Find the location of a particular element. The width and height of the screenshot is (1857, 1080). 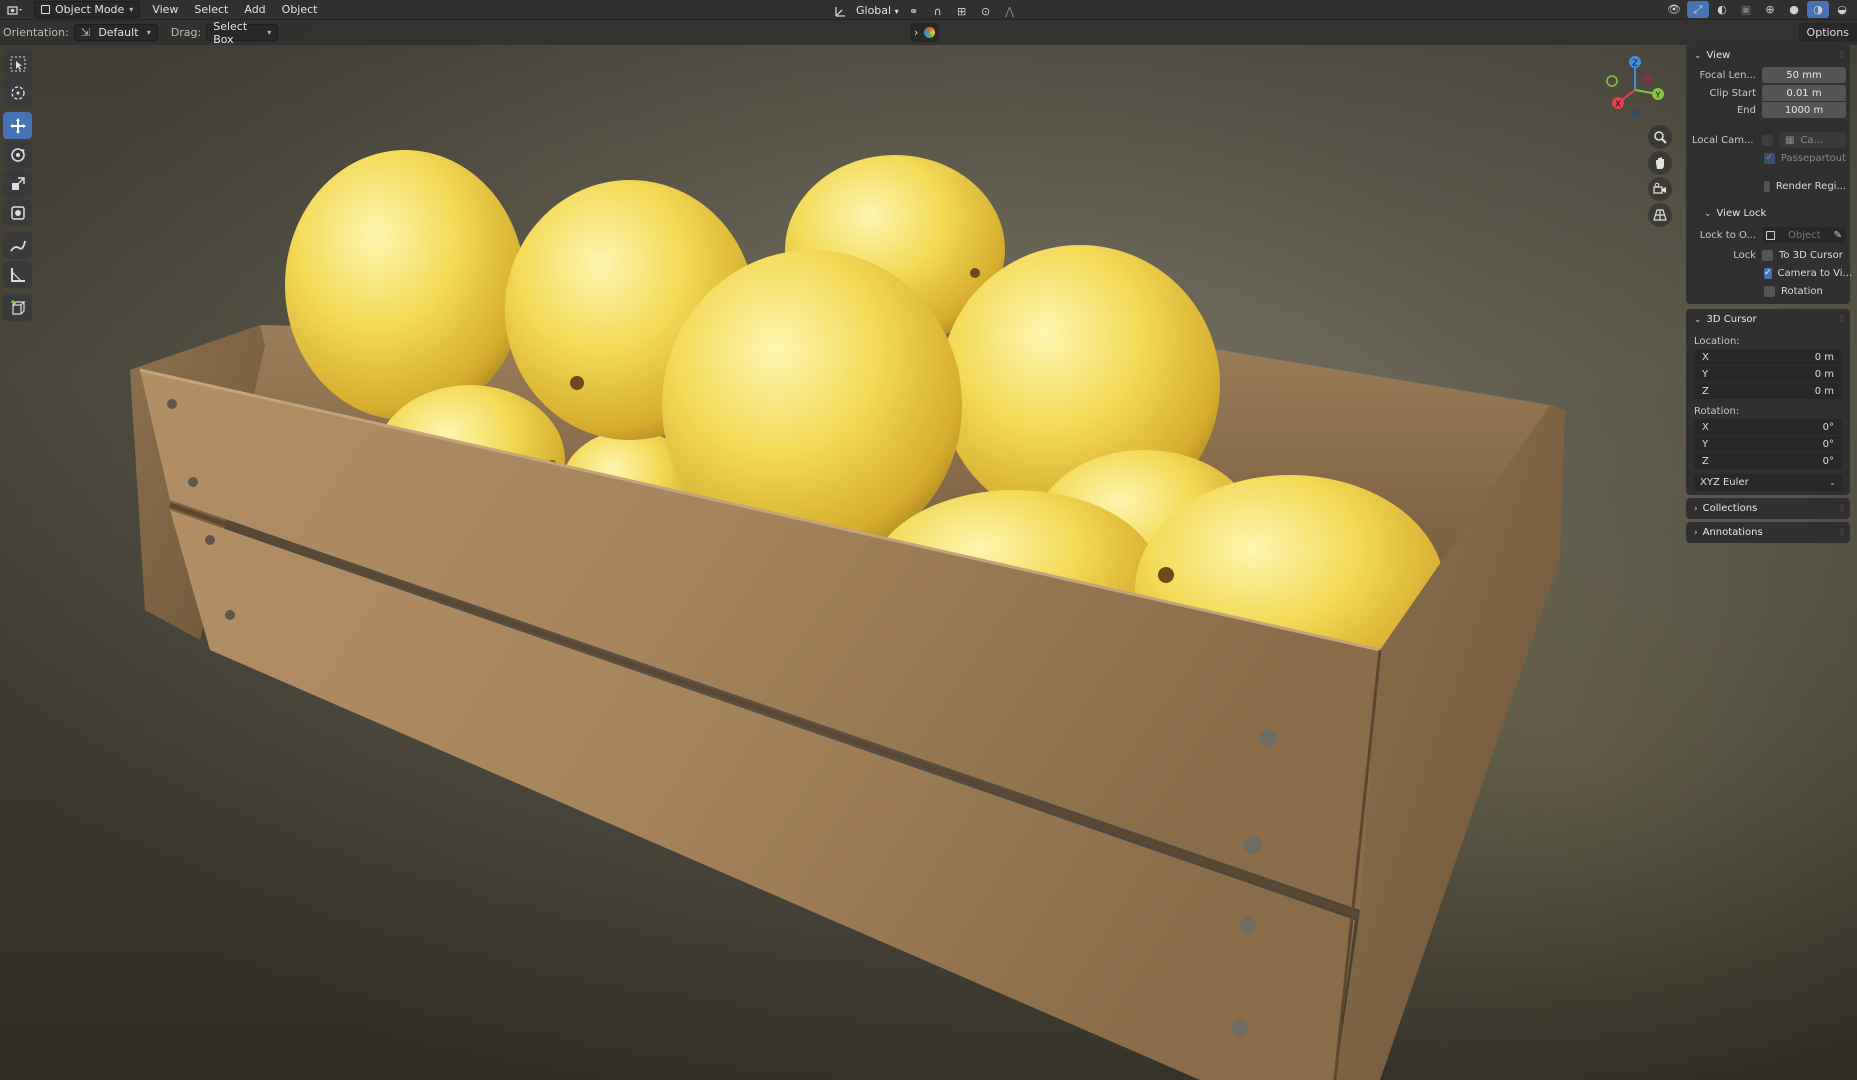

gizmo-toggle-icon: ⤢ is located at coordinates (1698, 9).